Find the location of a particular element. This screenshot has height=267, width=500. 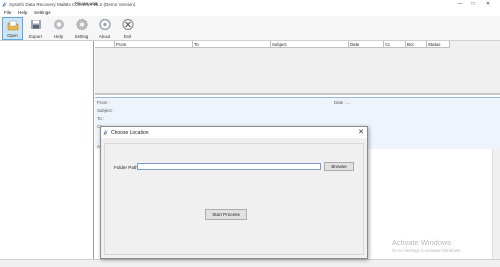

menu-settings: Settings is located at coordinates (42, 12).